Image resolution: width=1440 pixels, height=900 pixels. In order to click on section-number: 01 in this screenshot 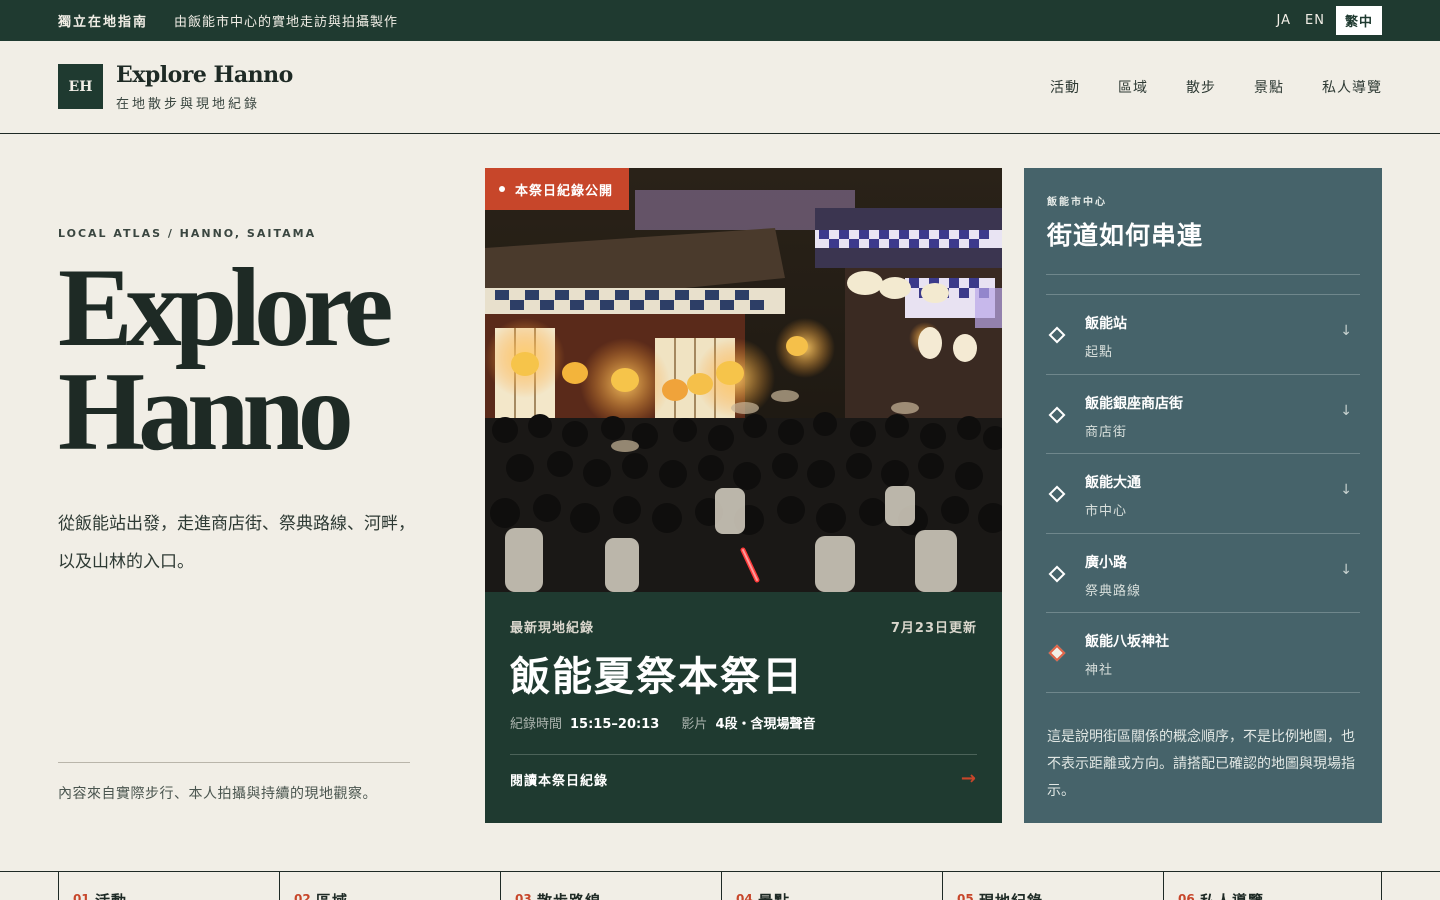, I will do `click(81, 896)`.